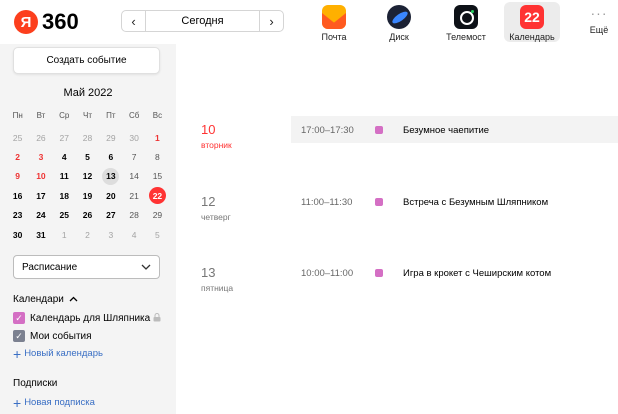 This screenshot has height=414, width=618. I want to click on calendar-item-my-events: ✓ Мои события, so click(52, 336).